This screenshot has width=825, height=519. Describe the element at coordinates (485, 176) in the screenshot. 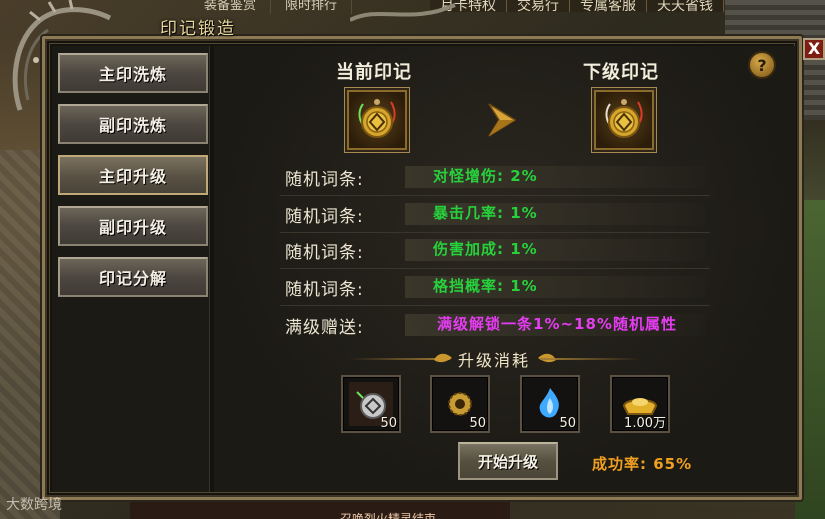

I see `stat-value: 对怪增伤: 2%` at that location.